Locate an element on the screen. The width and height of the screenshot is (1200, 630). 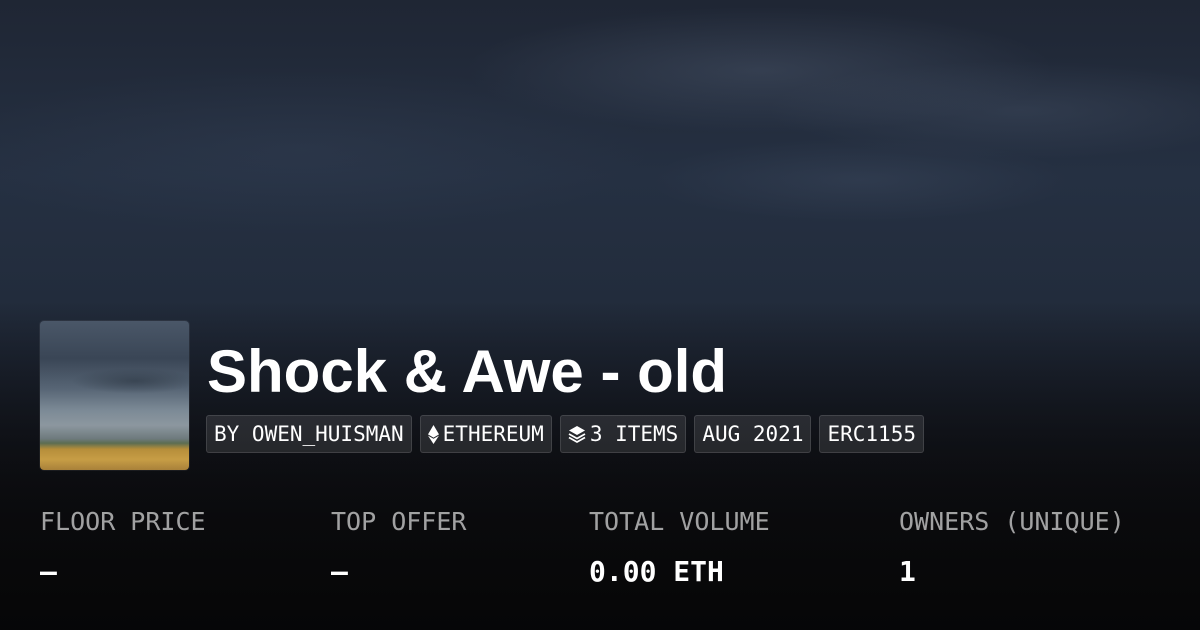
date-tag: AUG 2021 is located at coordinates (753, 434).